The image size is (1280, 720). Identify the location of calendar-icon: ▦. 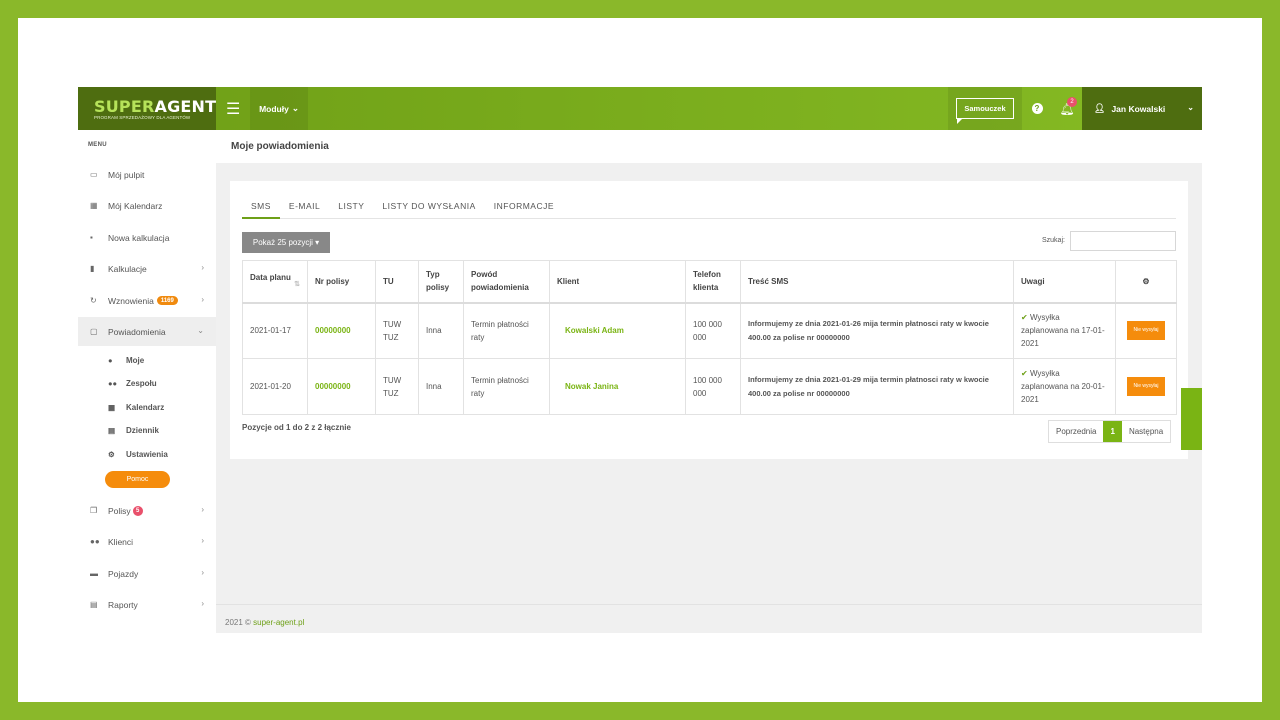
(94, 205).